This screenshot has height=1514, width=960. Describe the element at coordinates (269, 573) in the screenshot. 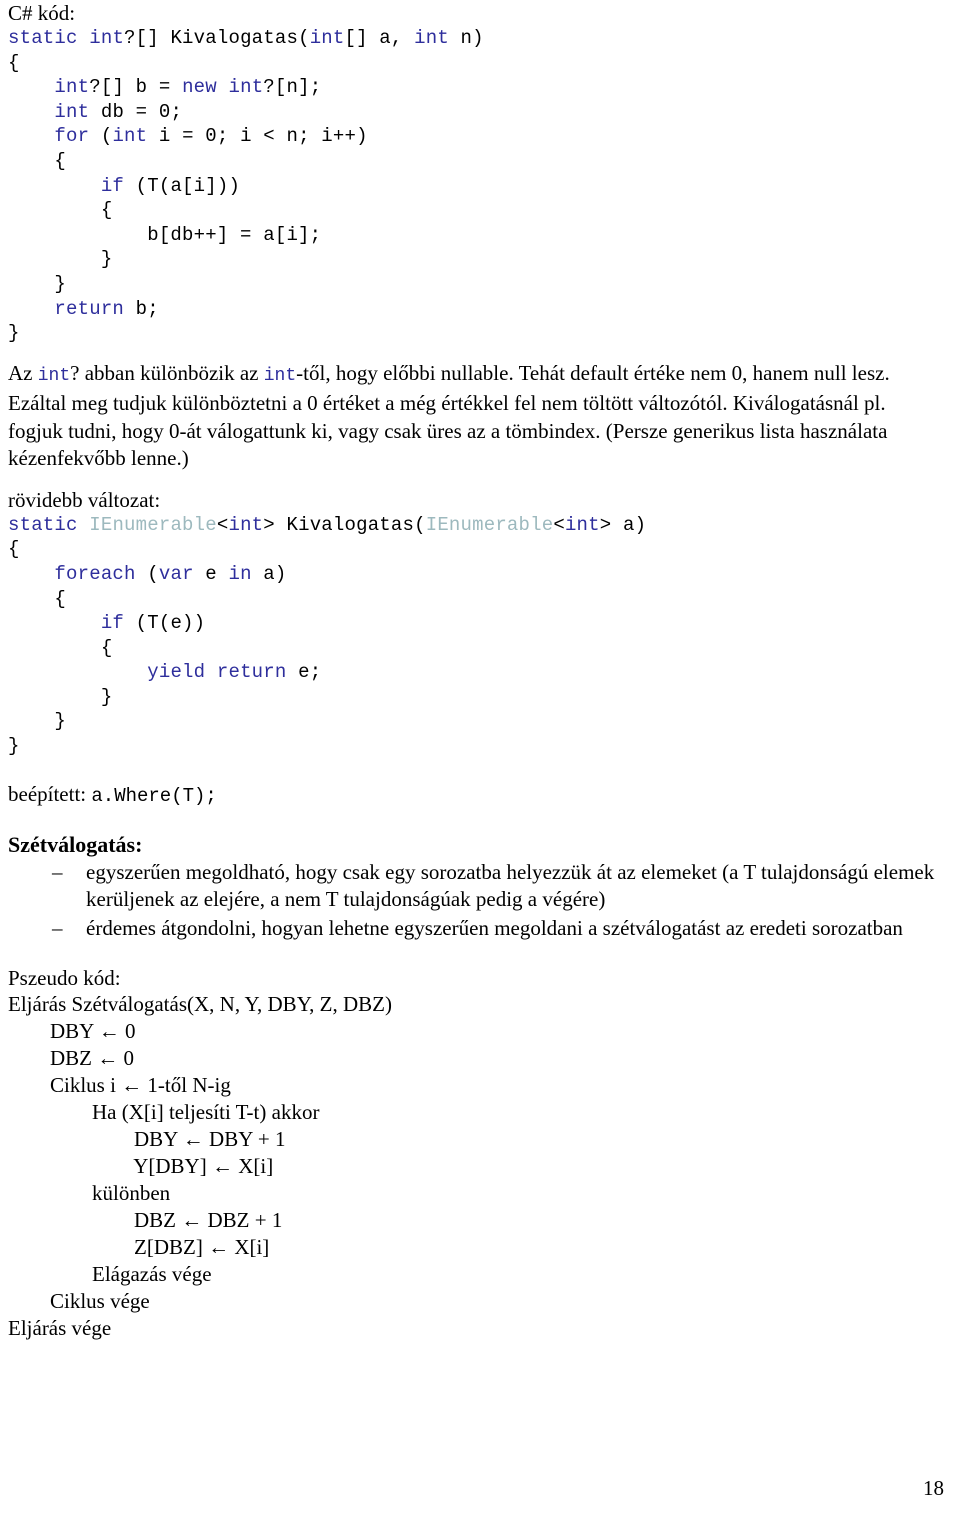

I see `code-token: a)` at that location.